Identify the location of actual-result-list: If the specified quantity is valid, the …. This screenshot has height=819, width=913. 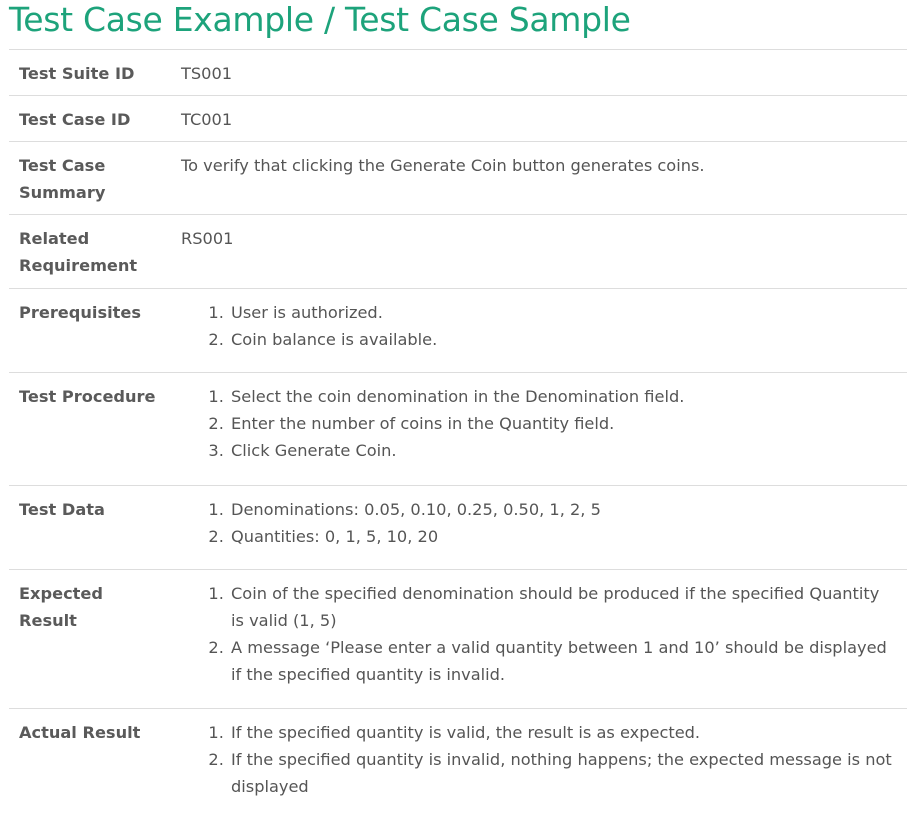
(539, 759).